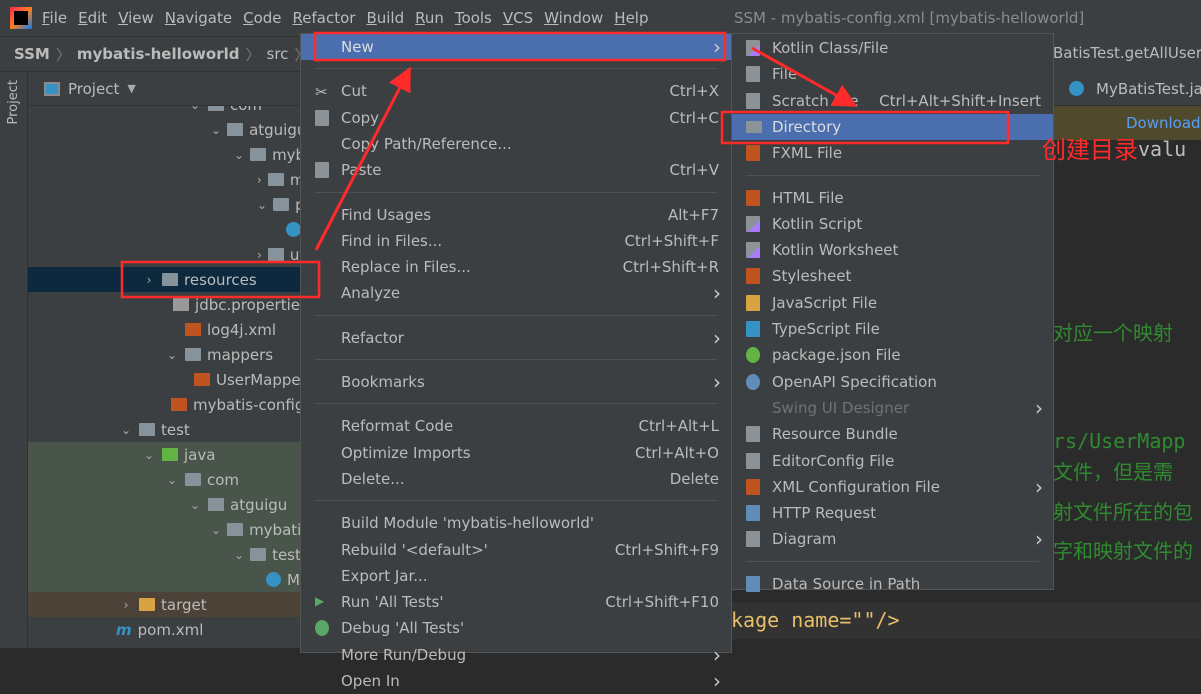  I want to click on arrow-to-directory, so click(804, 76).